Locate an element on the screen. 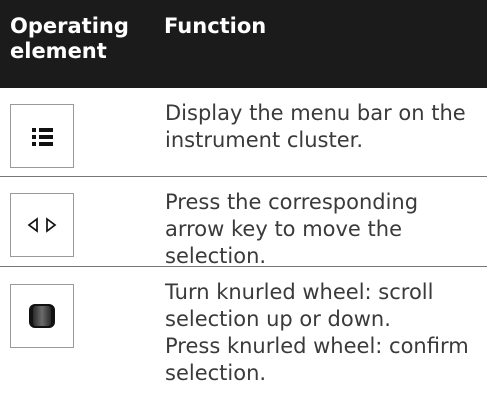  header-operating-element: Operating element is located at coordinates (69, 38).